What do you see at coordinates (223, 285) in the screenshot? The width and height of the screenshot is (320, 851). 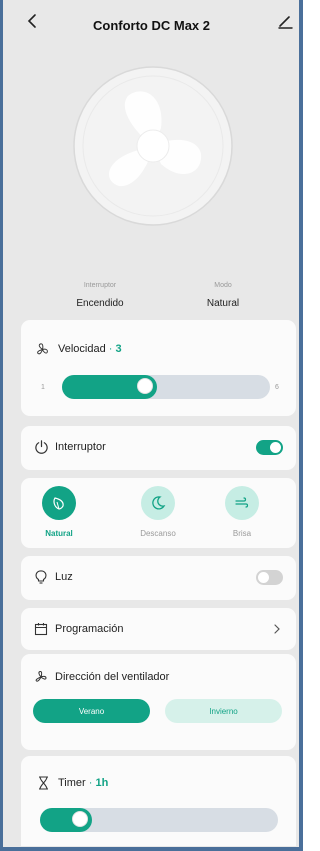 I see `mode-status-label: Modo` at bounding box center [223, 285].